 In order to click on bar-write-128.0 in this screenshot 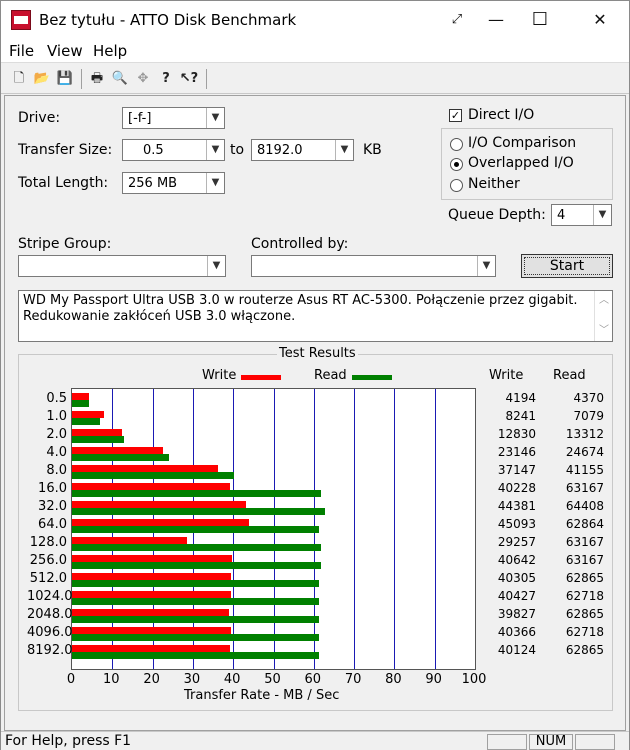, I will do `click(129, 540)`.